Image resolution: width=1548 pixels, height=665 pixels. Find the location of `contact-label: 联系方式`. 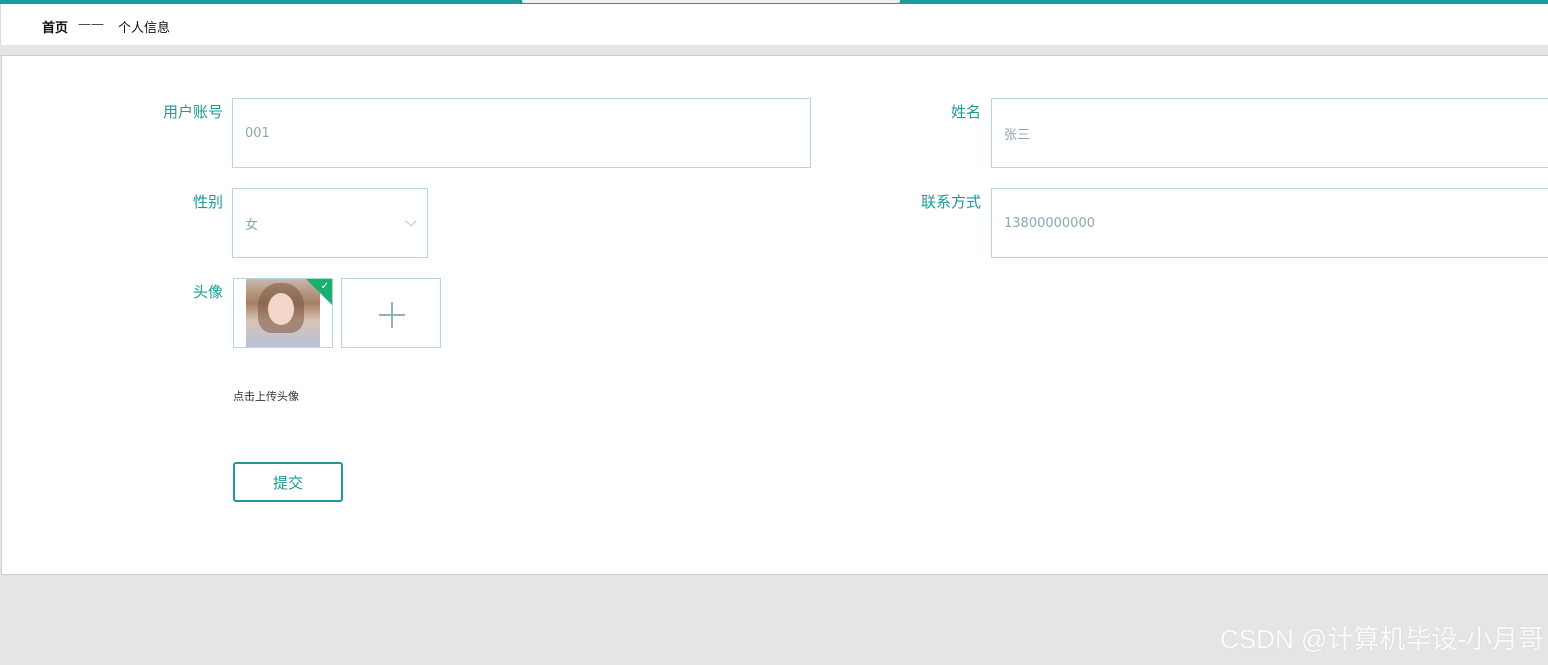

contact-label: 联系方式 is located at coordinates (950, 202).